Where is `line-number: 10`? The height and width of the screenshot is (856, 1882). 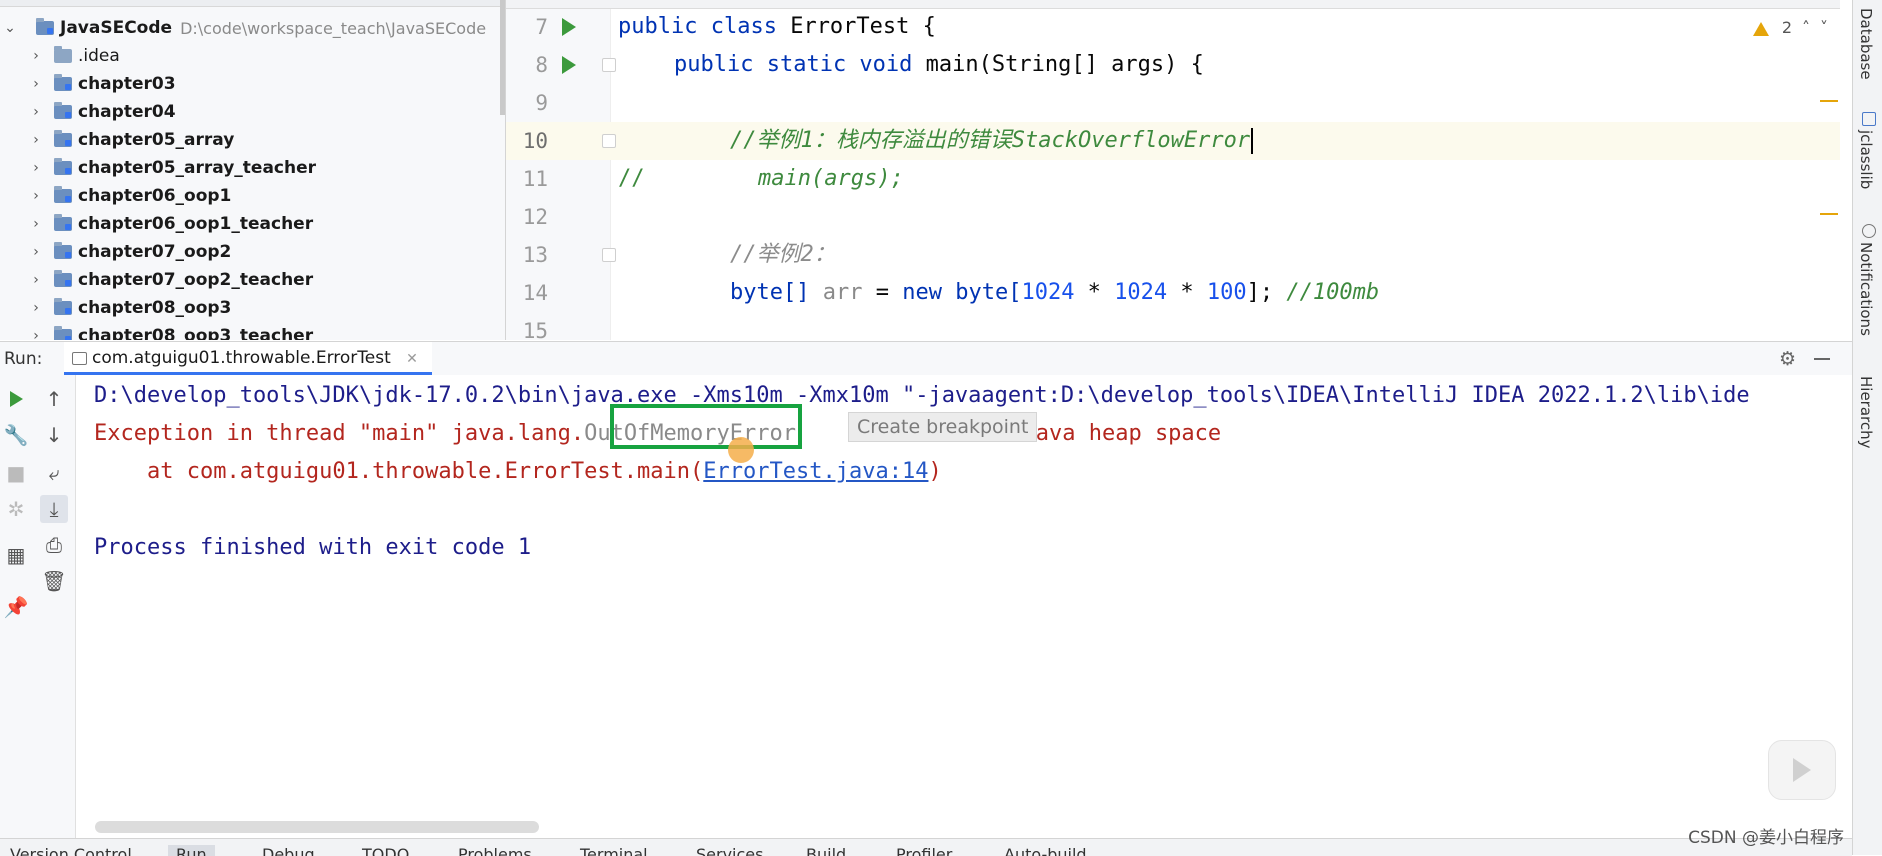
line-number: 10 is located at coordinates (535, 141).